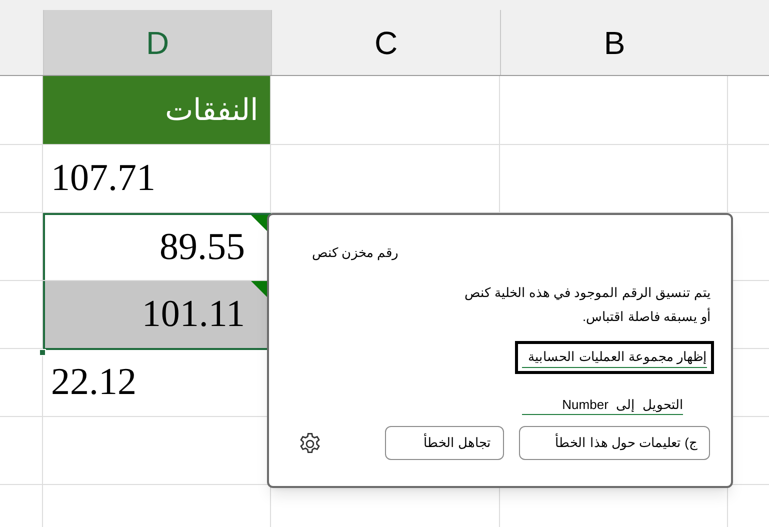  I want to click on message-text: أو يسبقه فاصلة اقتباس., so click(646, 316).